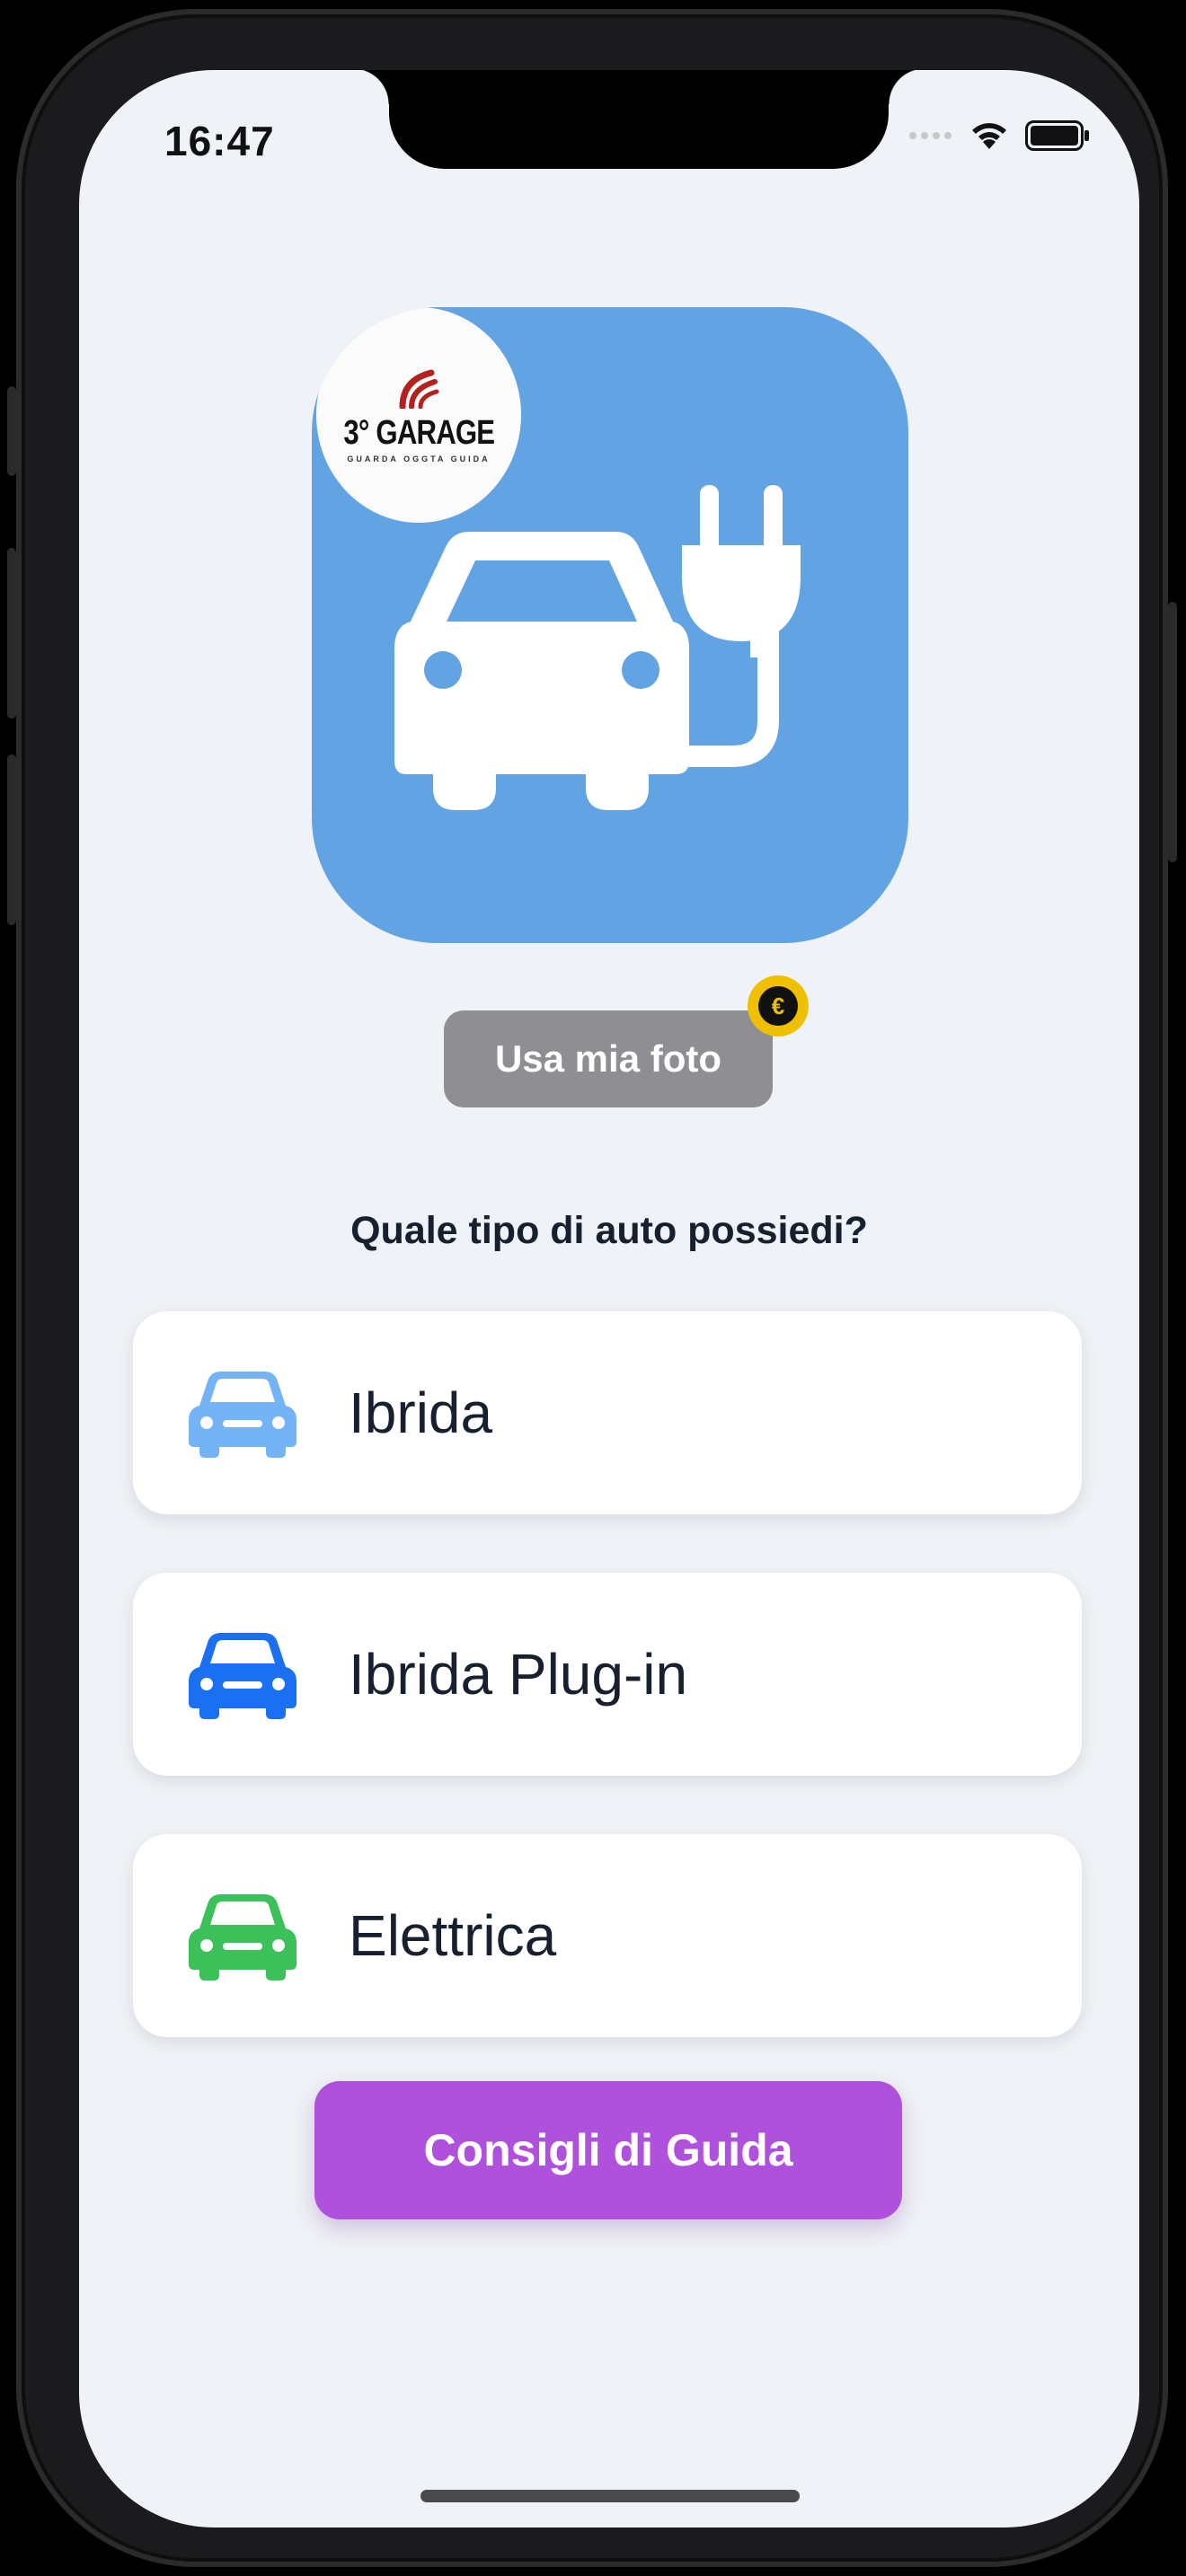 This screenshot has height=2576, width=1186. Describe the element at coordinates (421, 1413) in the screenshot. I see `option-label: Ibrida` at that location.